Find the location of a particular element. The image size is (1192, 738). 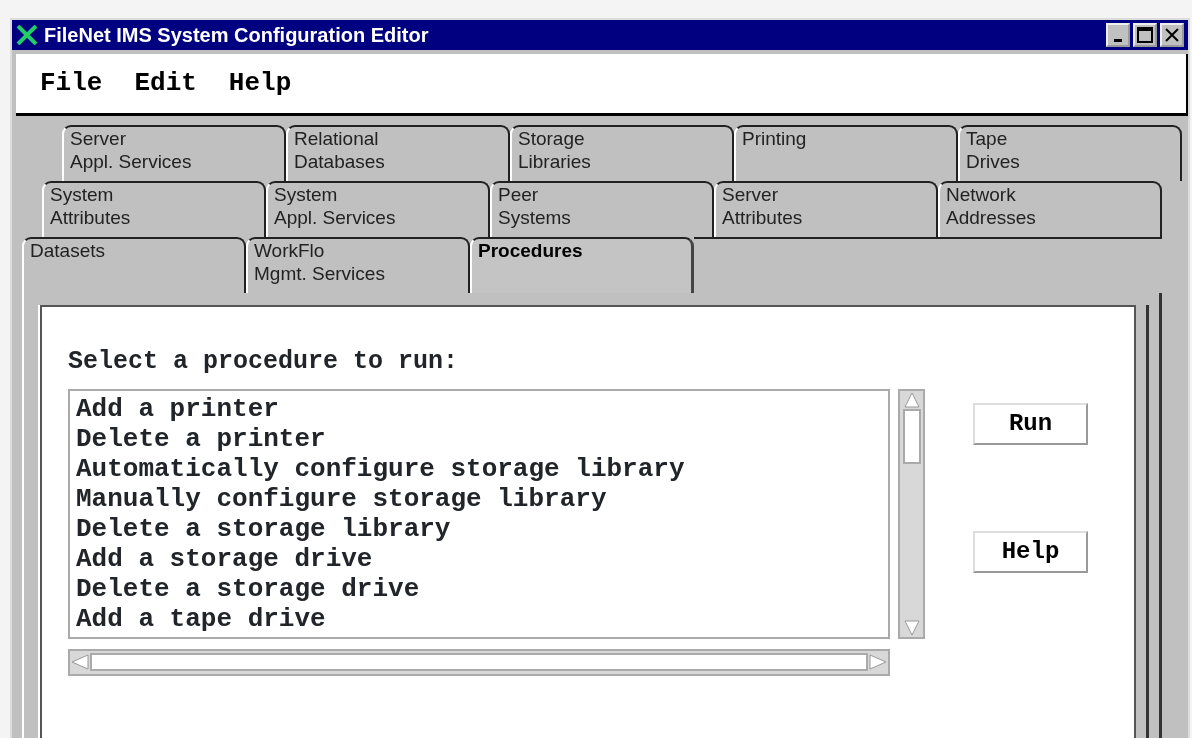

tab: Procedures is located at coordinates (582, 265).